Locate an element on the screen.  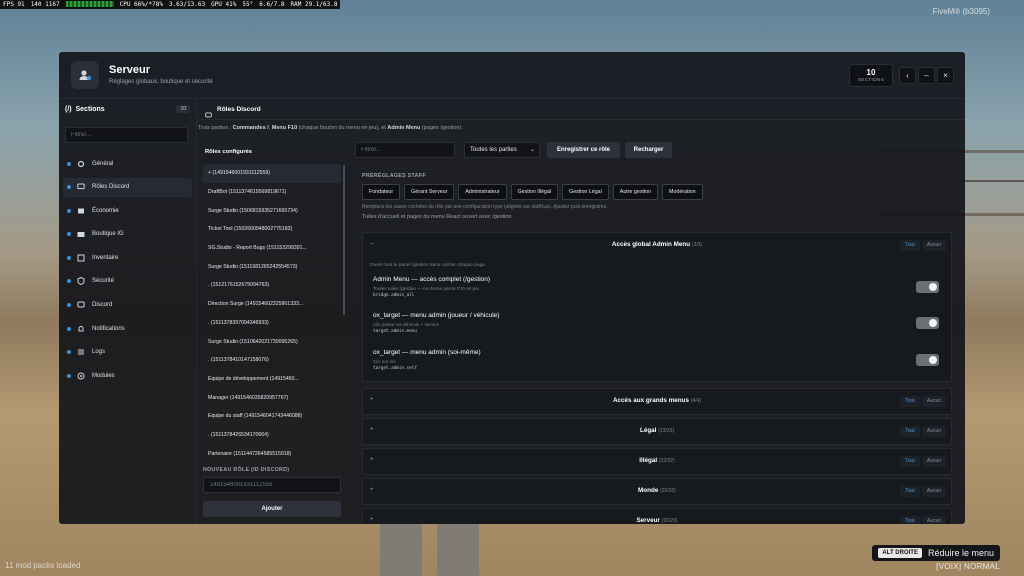
sidebar-filter-input is located at coordinates (126, 135).